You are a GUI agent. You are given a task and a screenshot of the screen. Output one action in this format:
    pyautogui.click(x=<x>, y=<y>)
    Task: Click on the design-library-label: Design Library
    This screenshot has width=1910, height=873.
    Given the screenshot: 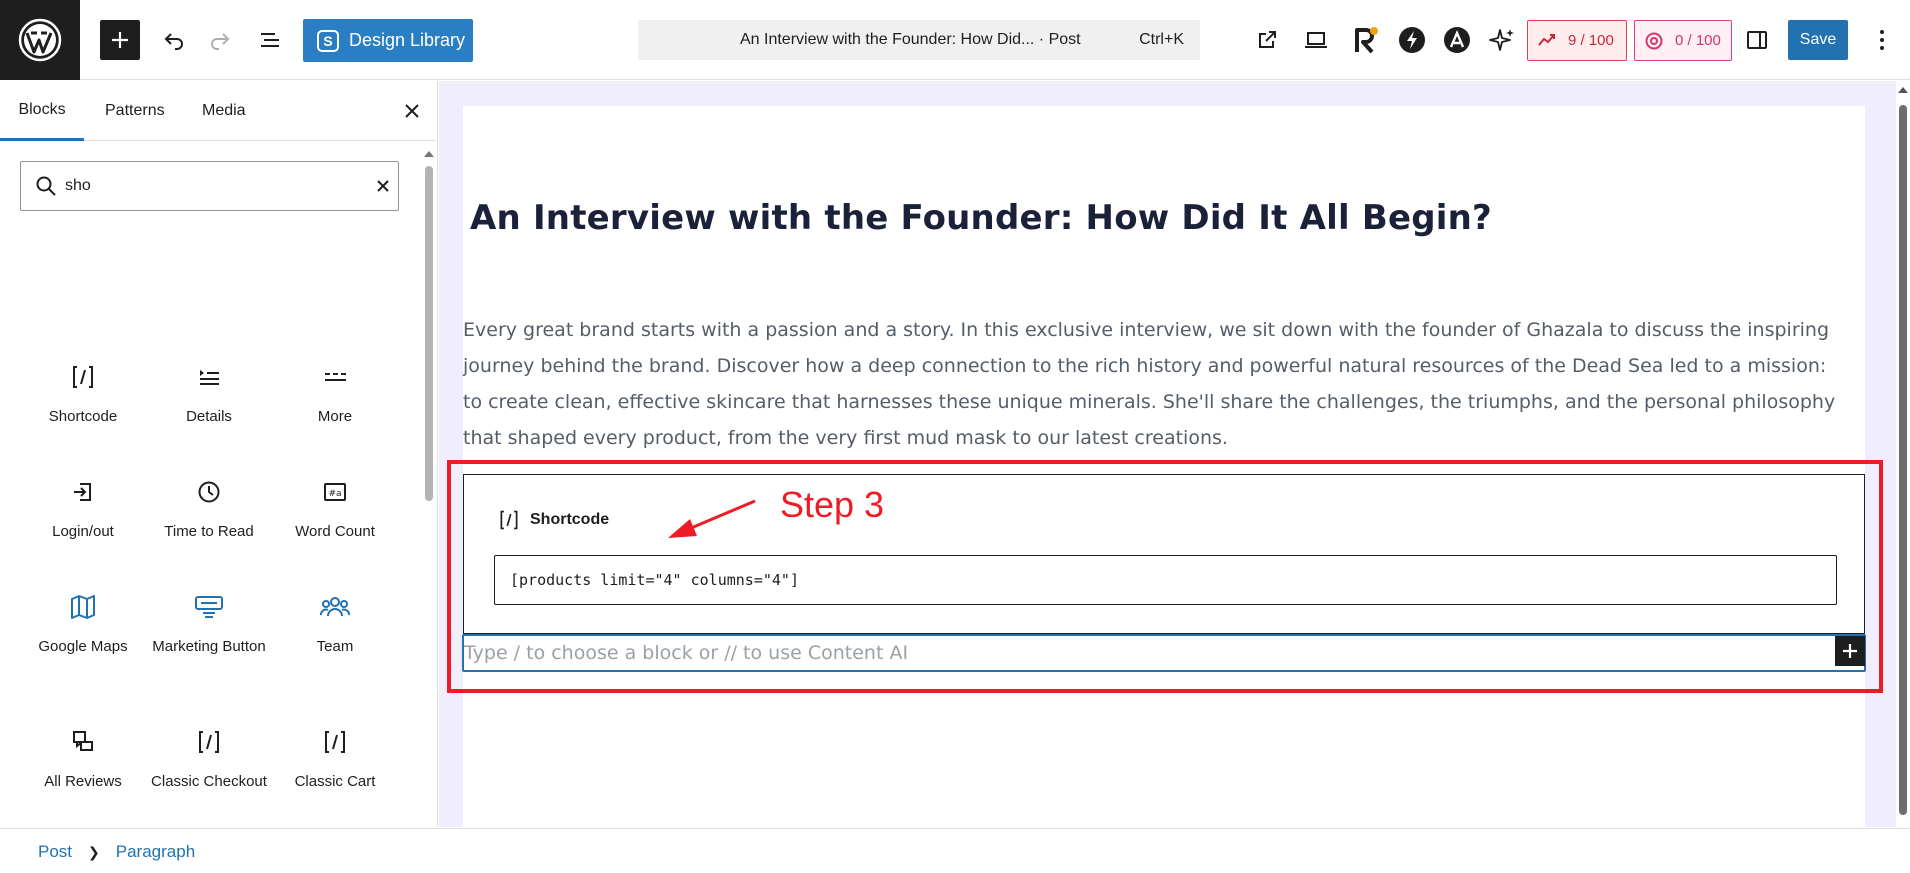 What is the action you would take?
    pyautogui.click(x=407, y=40)
    